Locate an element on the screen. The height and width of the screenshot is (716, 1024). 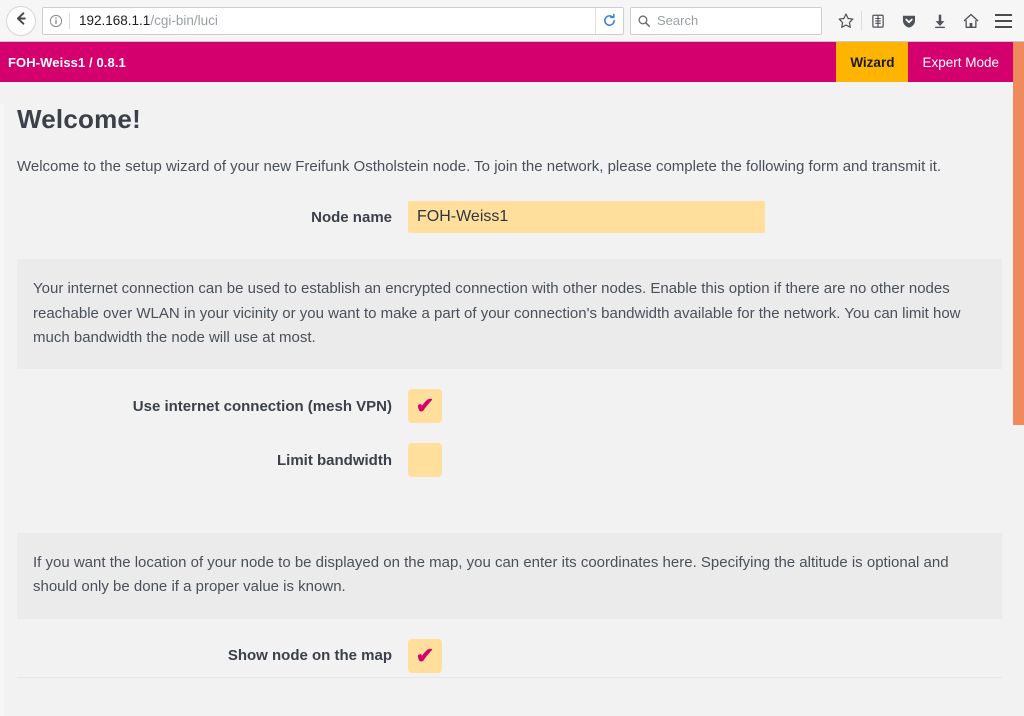
arrow-left-icon is located at coordinates (21, 21).